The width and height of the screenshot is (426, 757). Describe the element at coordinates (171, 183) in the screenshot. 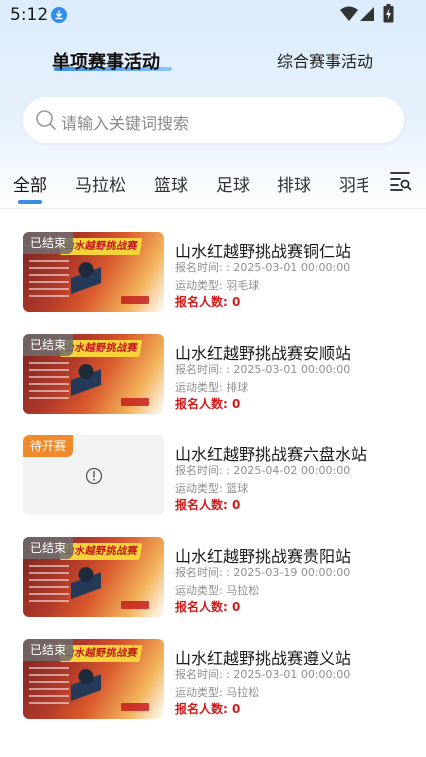

I see `category-tab-basketball: 篮球` at that location.